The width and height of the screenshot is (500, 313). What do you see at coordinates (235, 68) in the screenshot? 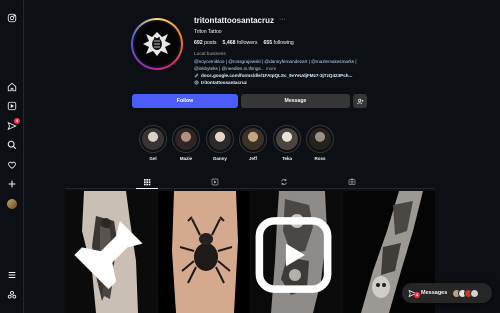
I see `bio-mentions-line-2: @inkbyteks | @needles.in.things... more` at bounding box center [235, 68].